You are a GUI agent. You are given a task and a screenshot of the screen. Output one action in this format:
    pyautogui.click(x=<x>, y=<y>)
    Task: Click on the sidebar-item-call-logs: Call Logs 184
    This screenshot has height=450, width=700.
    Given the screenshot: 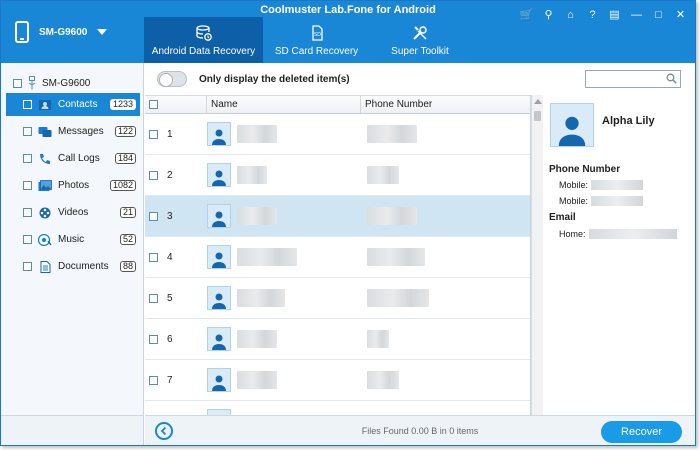 What is the action you would take?
    pyautogui.click(x=73, y=158)
    